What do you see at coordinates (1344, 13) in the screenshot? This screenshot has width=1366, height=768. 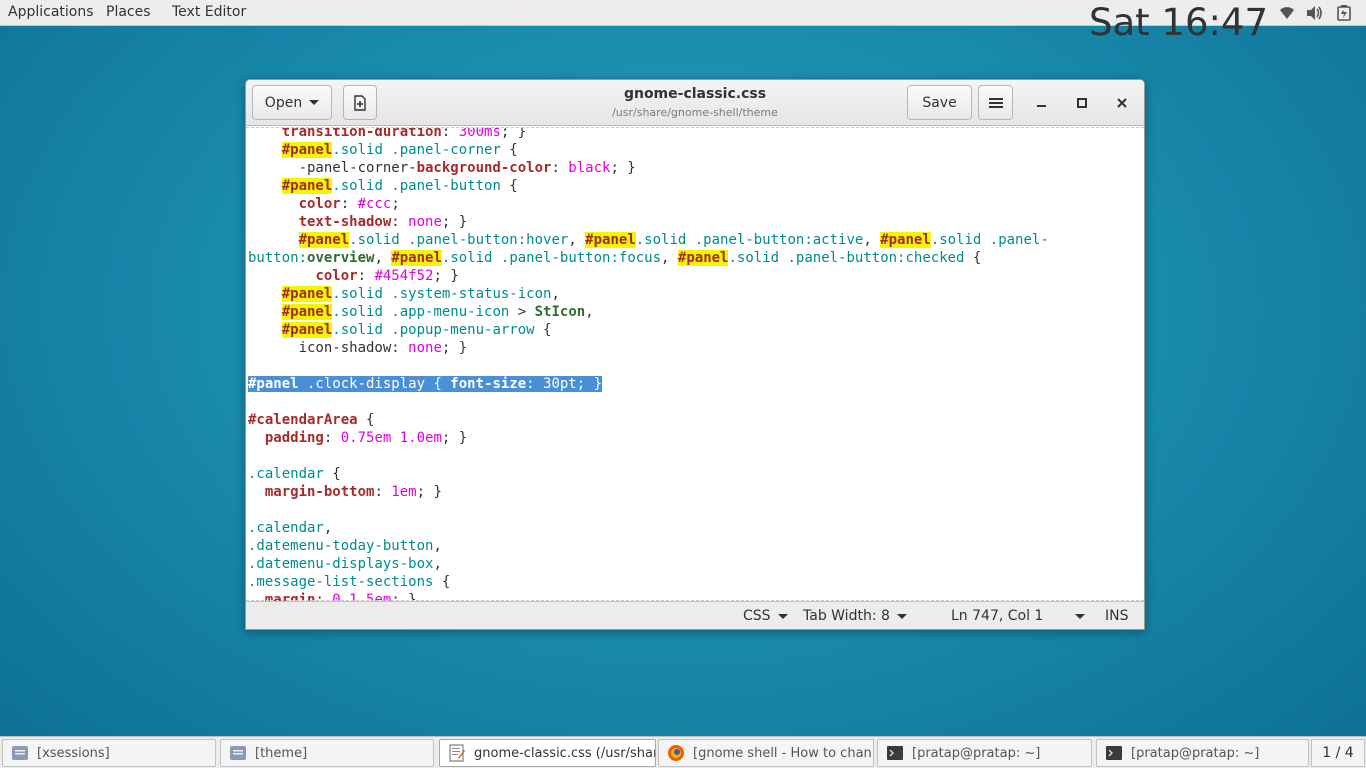 I see `battery-icon` at bounding box center [1344, 13].